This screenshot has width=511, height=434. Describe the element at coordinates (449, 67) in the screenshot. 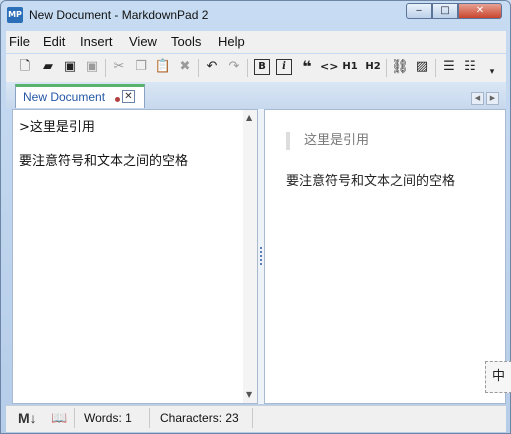

I see `bulleted-list-icon: ☰` at that location.